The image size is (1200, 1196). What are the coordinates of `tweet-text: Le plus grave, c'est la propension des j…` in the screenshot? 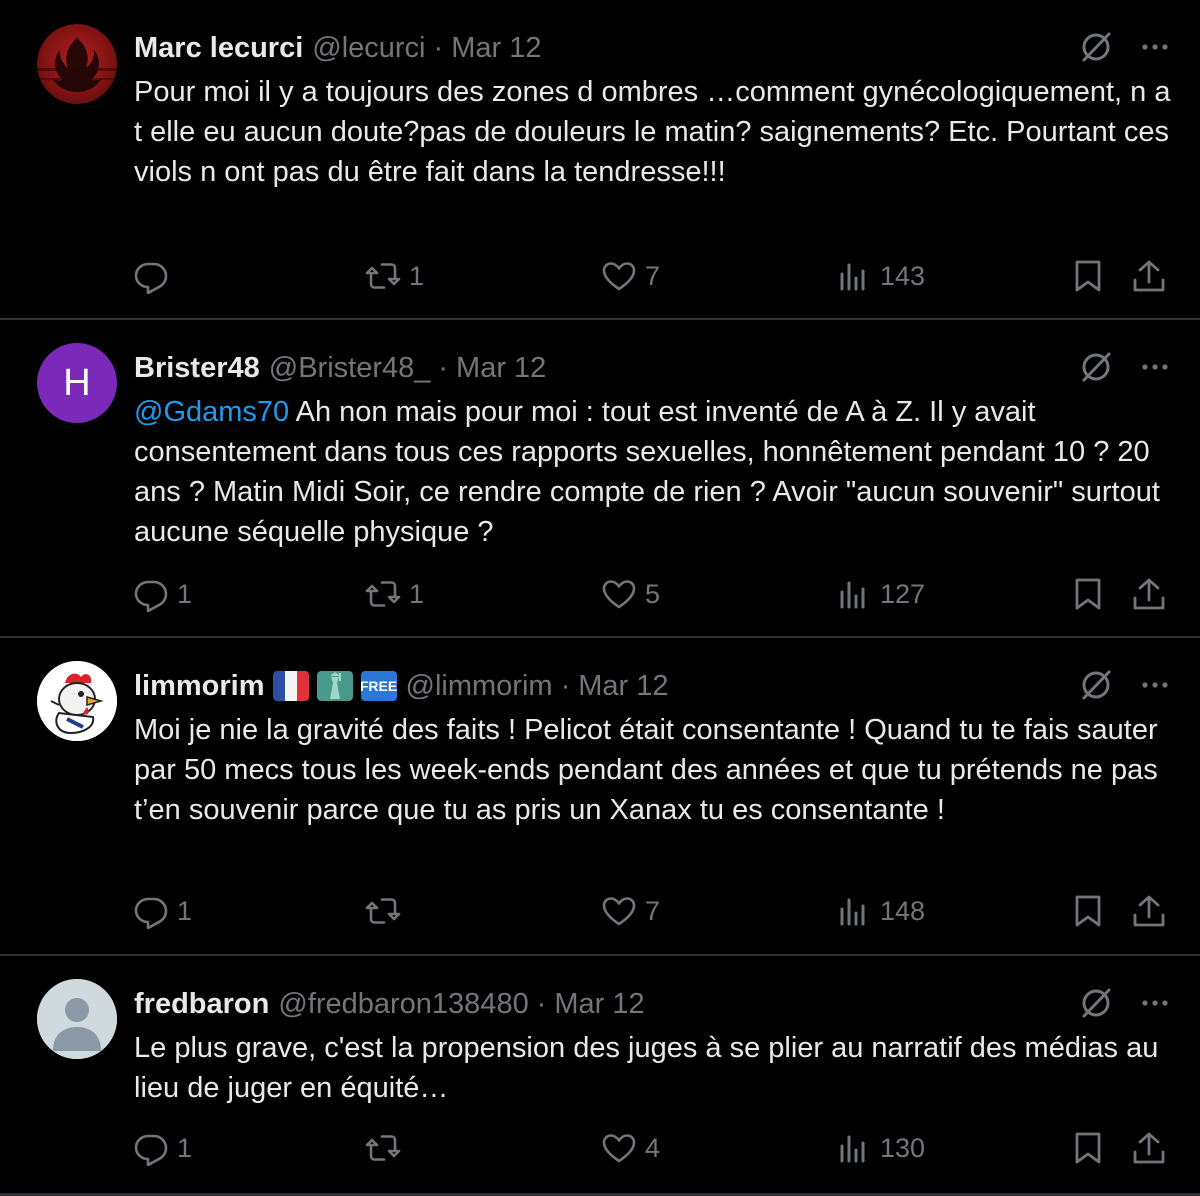 It's located at (646, 1068).